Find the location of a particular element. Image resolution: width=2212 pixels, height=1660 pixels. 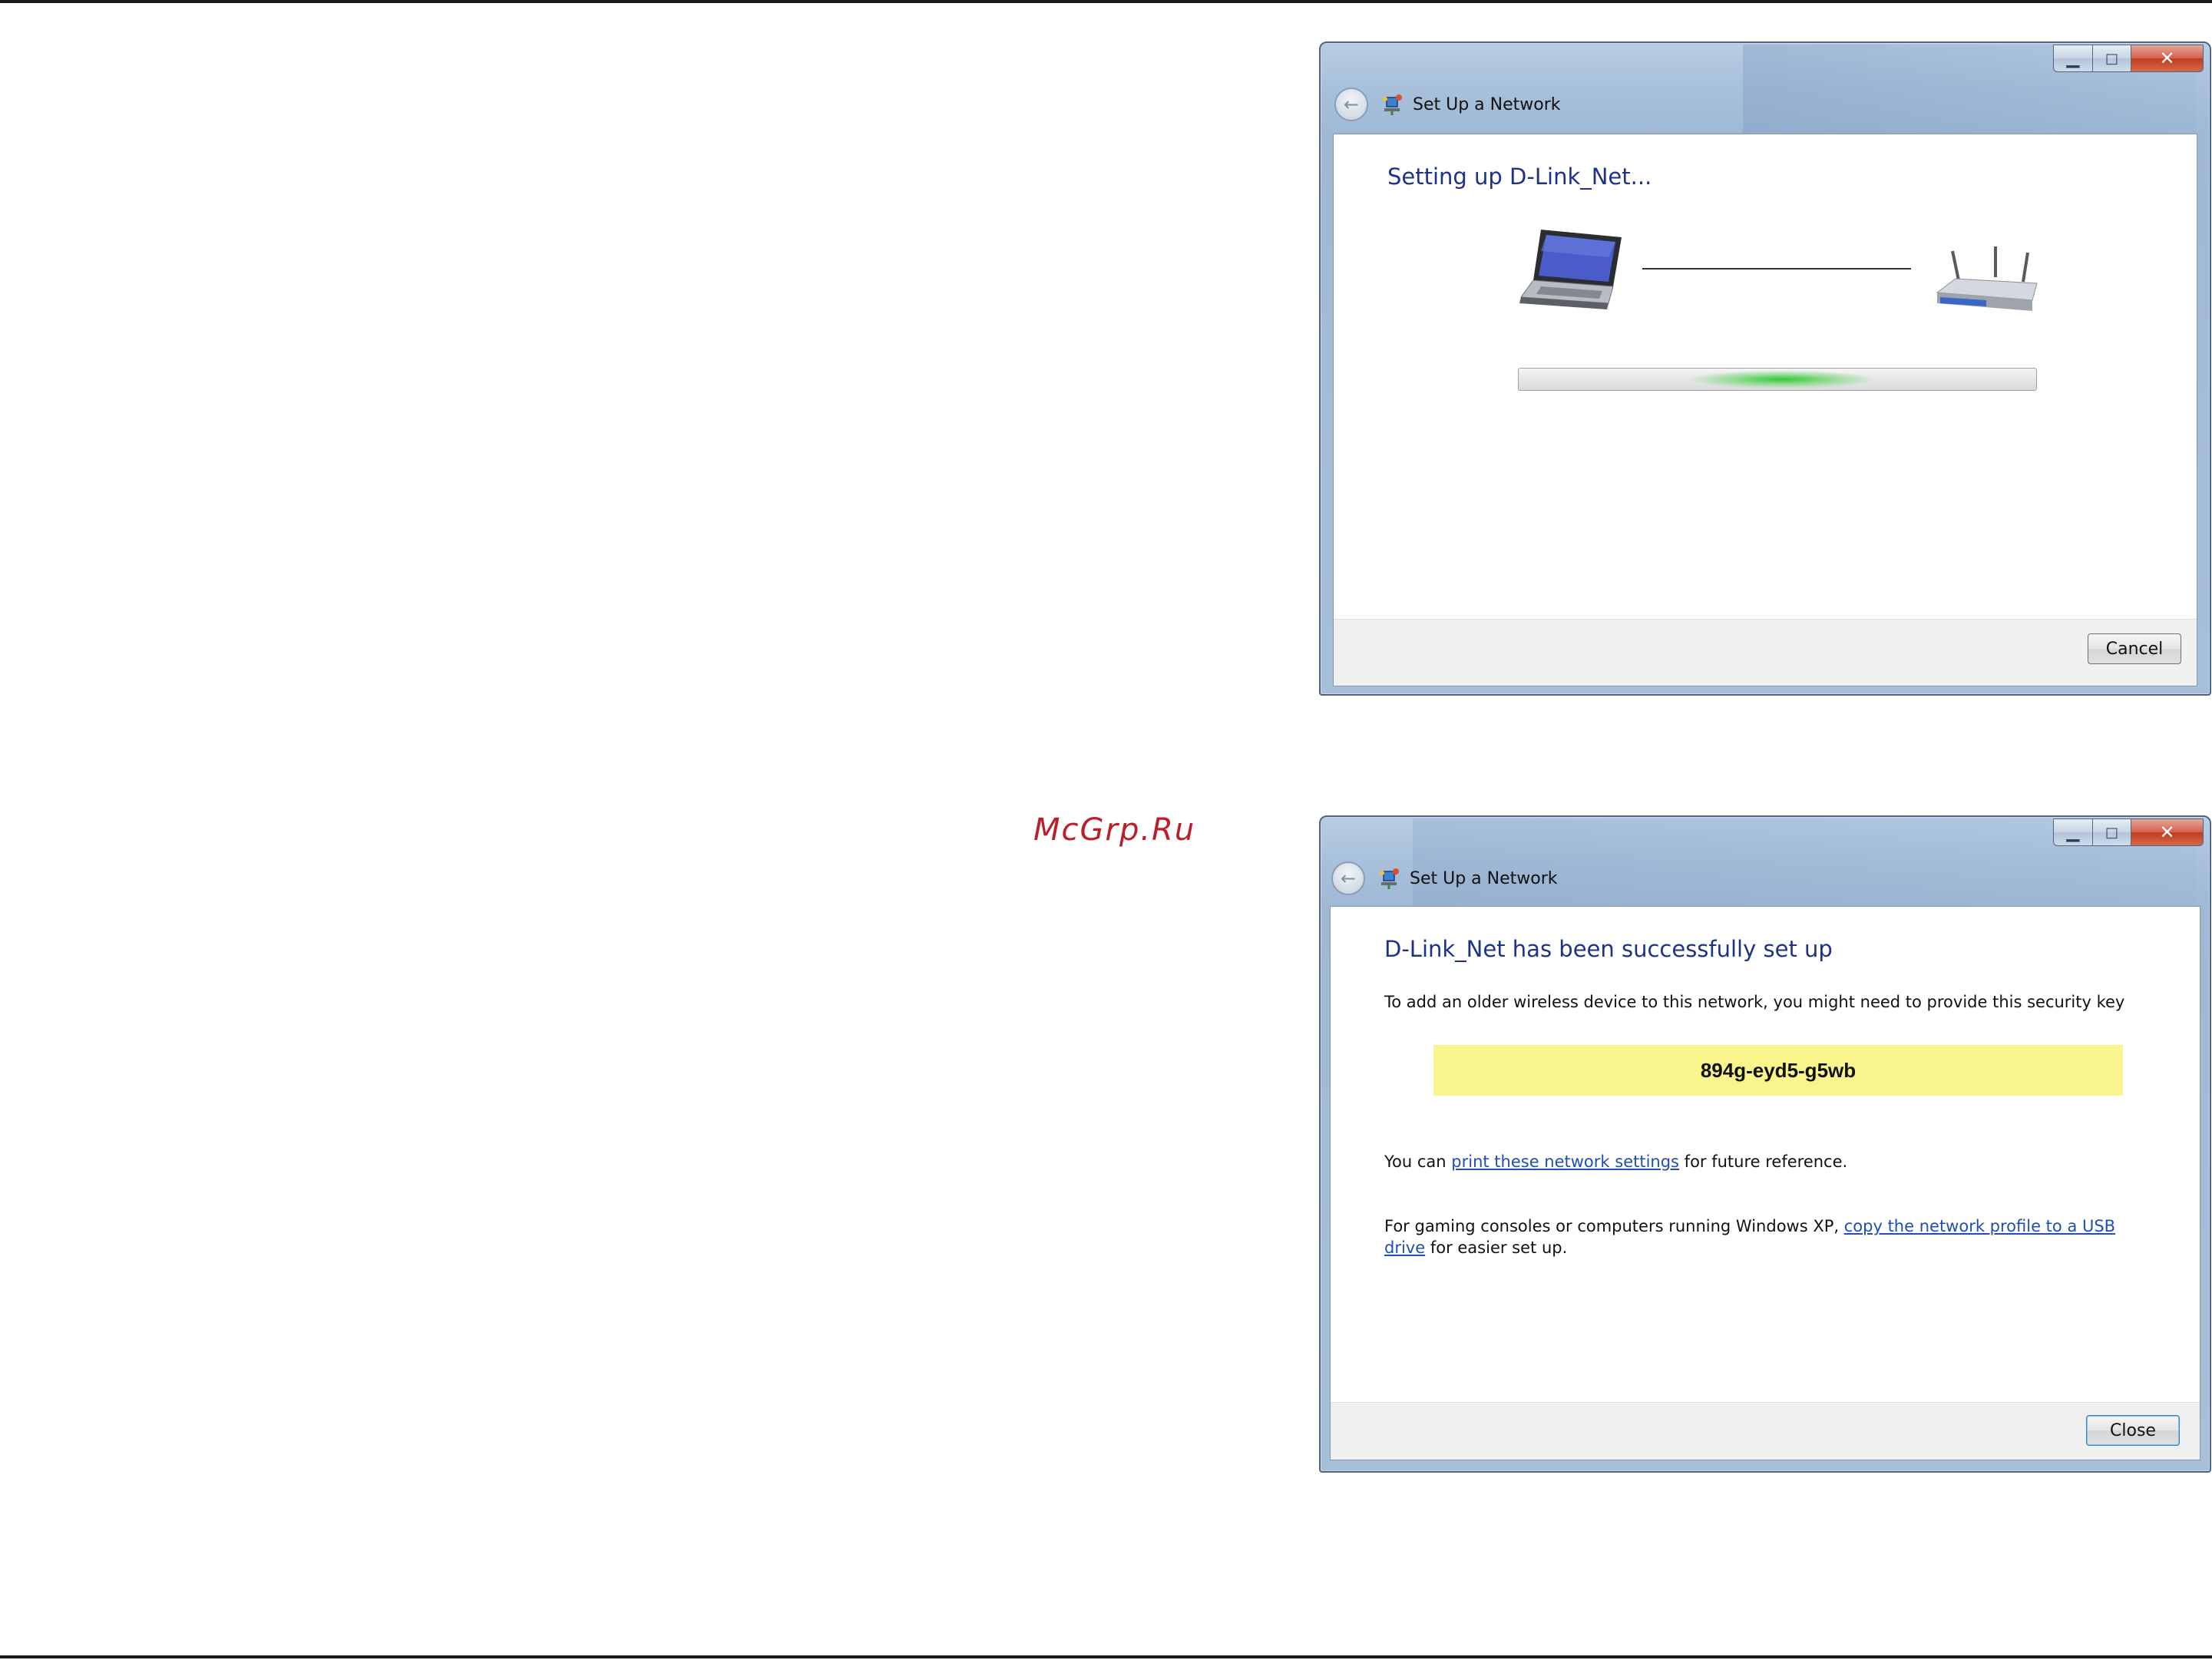

security-key: 894g-eyd5-g5wb is located at coordinates (1778, 1070).